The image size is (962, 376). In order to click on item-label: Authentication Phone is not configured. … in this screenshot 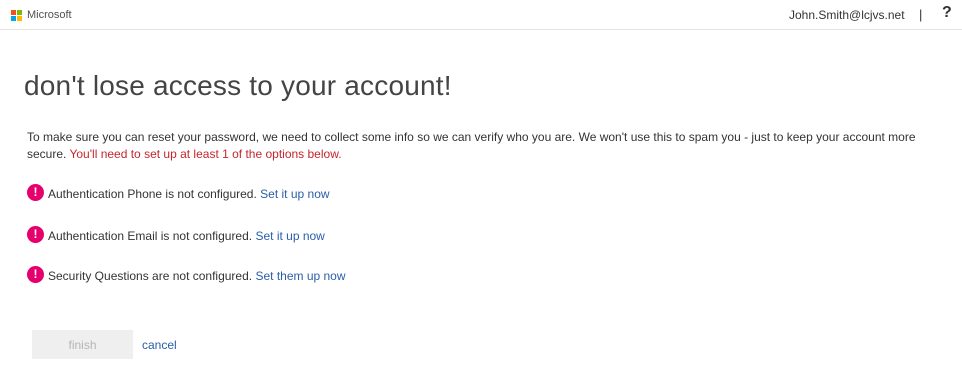, I will do `click(189, 194)`.